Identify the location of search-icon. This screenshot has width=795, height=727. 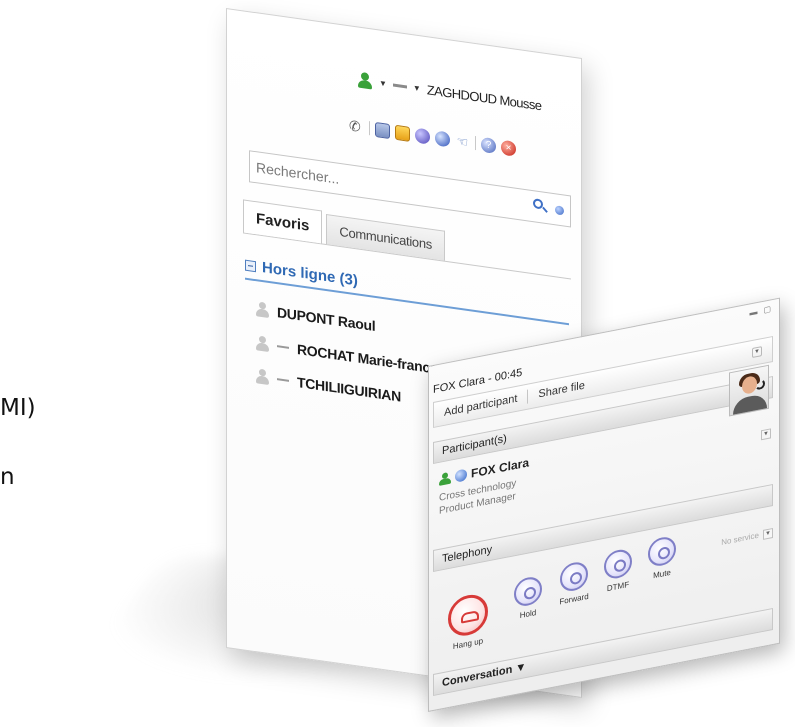
(542, 207).